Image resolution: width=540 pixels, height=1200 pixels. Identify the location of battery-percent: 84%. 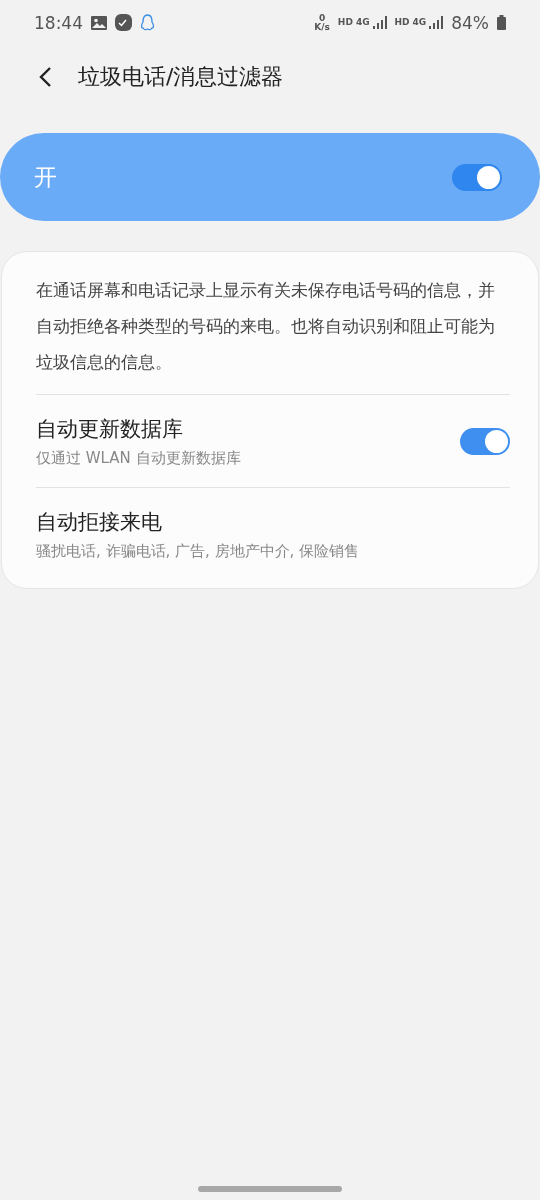
(470, 22).